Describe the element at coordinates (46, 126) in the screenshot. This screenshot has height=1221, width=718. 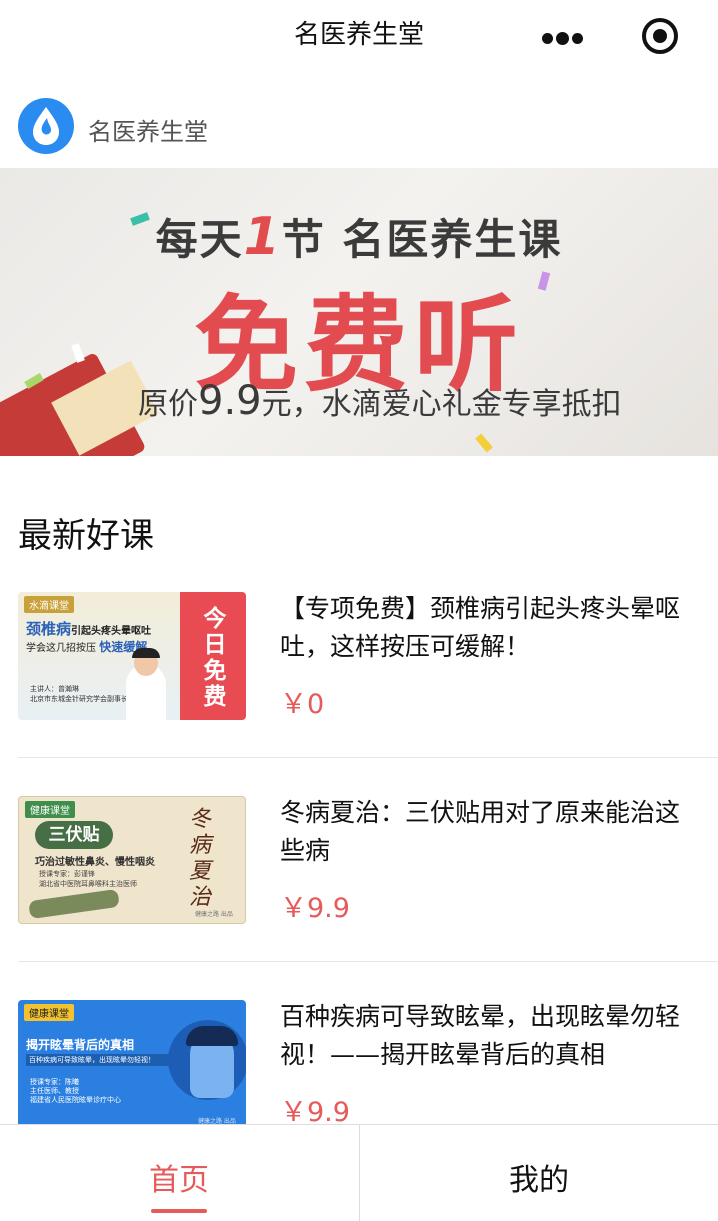
I see `water-drop-logo-icon` at that location.